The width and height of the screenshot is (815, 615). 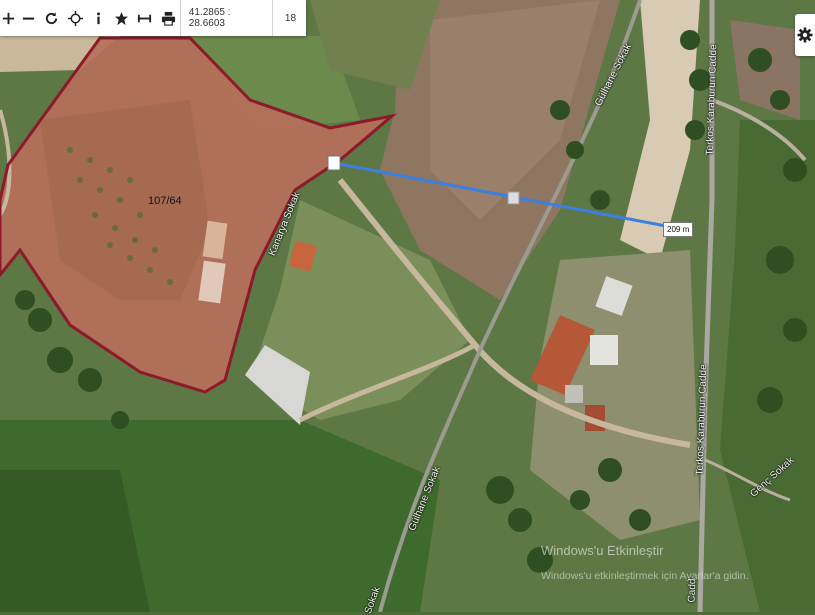 I want to click on settings-button, so click(x=805, y=35).